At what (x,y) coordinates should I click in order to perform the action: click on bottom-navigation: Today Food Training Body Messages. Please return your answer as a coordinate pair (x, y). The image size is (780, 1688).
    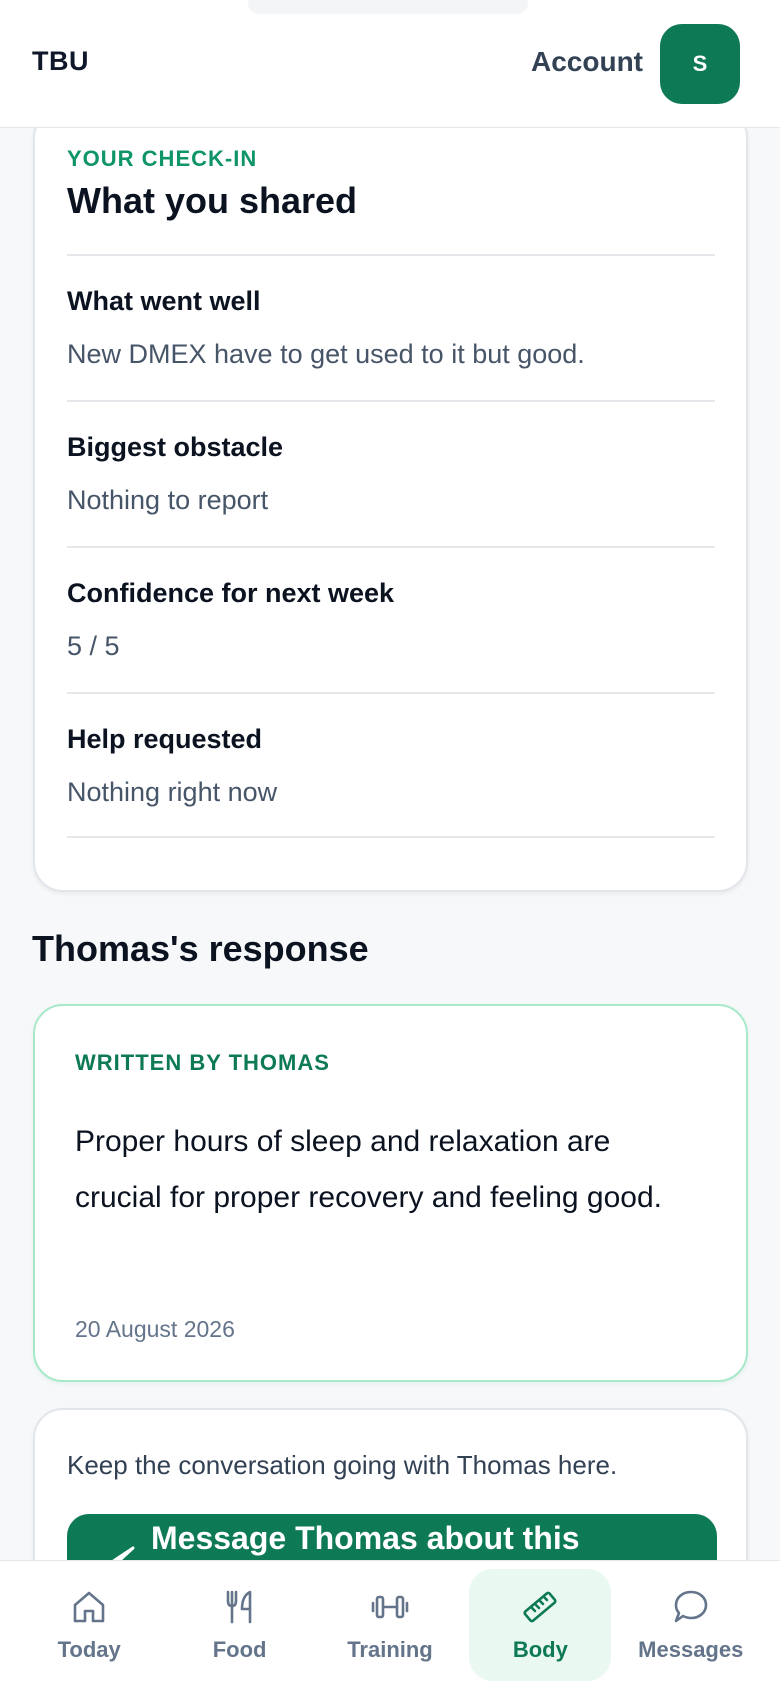
    Looking at the image, I should click on (390, 1624).